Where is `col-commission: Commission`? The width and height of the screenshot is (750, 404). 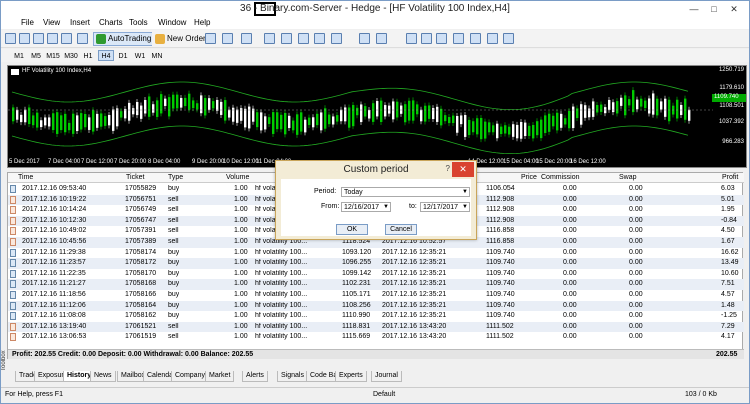 col-commission: Commission is located at coordinates (560, 177).